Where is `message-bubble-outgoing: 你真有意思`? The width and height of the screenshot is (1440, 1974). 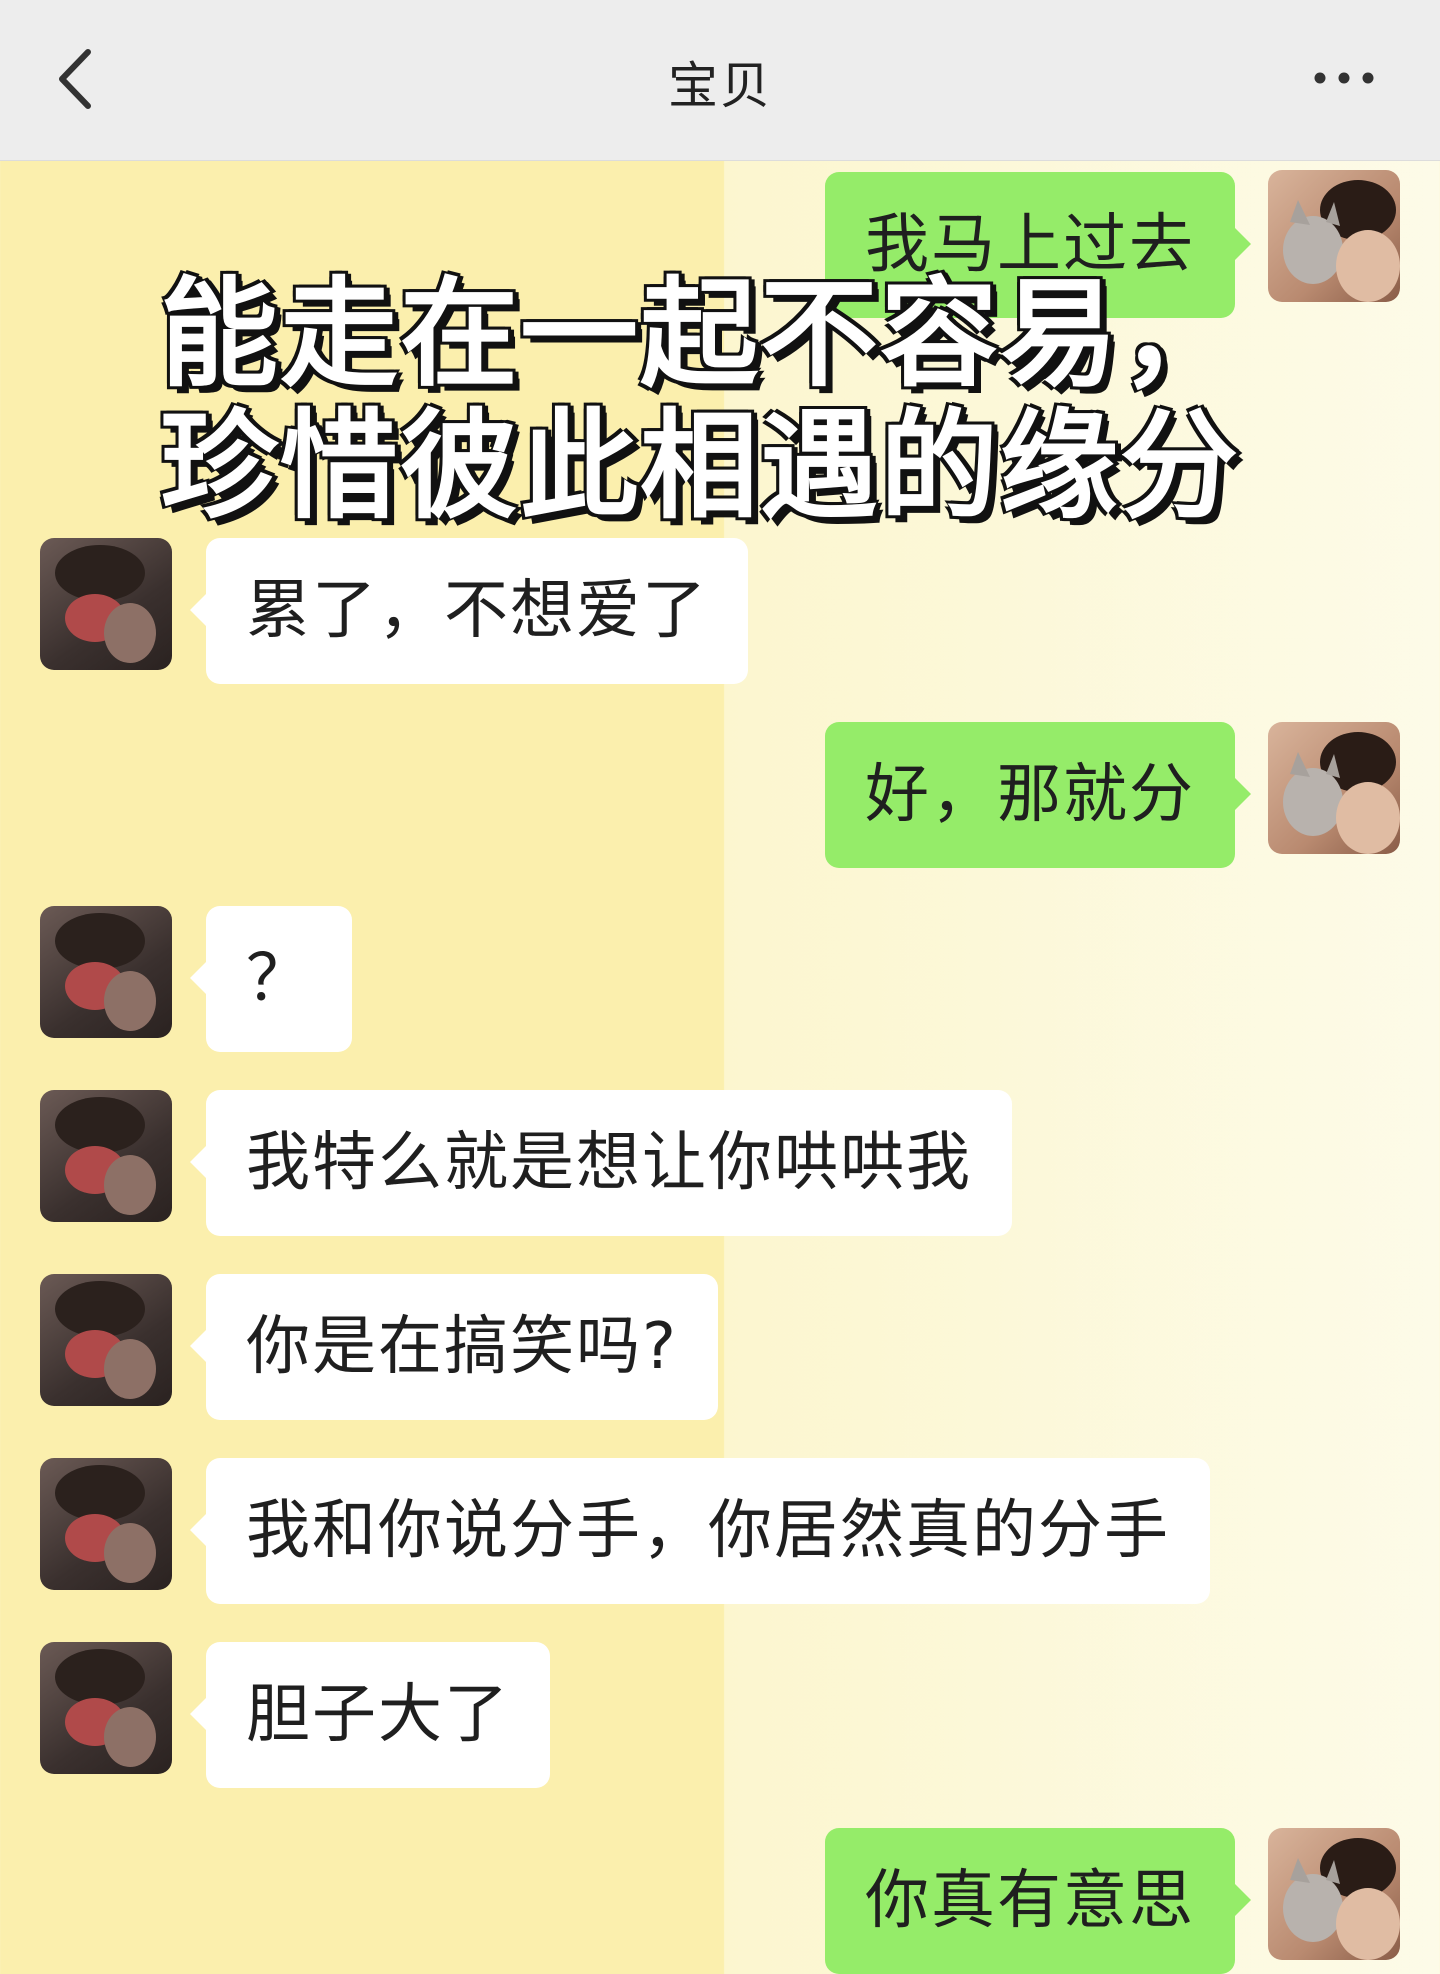 message-bubble-outgoing: 你真有意思 is located at coordinates (1038, 1901).